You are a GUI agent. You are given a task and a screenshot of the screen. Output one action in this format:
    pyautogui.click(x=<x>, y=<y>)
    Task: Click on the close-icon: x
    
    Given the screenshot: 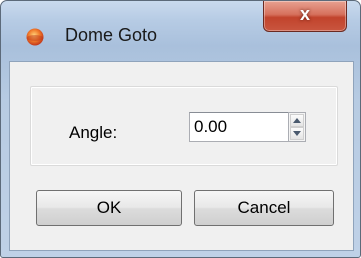 What is the action you would take?
    pyautogui.click(x=304, y=14)
    